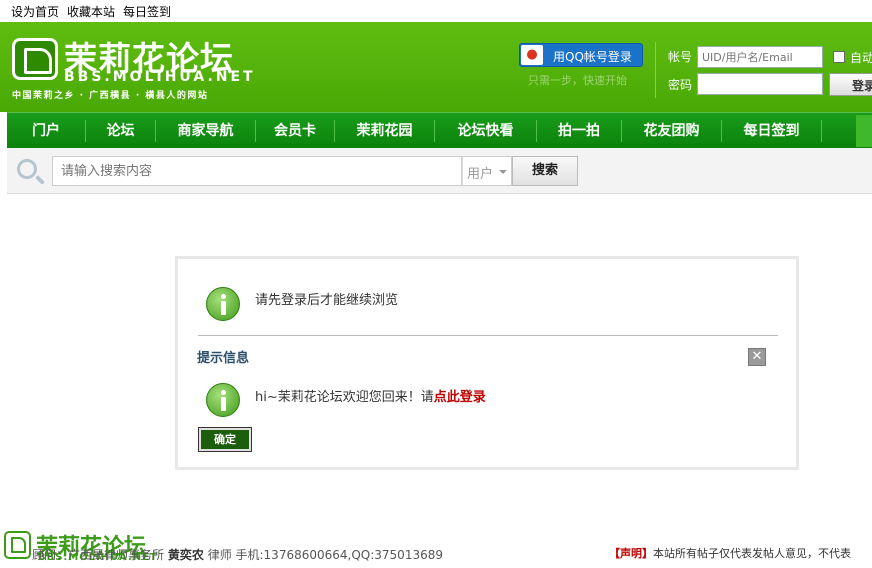 Image resolution: width=872 pixels, height=568 pixels. I want to click on search-icon, so click(27, 169).